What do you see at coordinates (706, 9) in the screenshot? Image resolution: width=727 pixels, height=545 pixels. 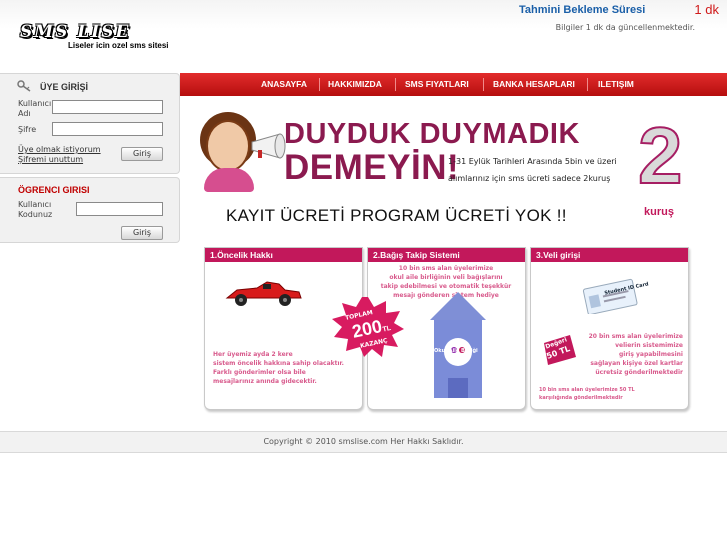 I see `wait-time-value: 1 dk` at bounding box center [706, 9].